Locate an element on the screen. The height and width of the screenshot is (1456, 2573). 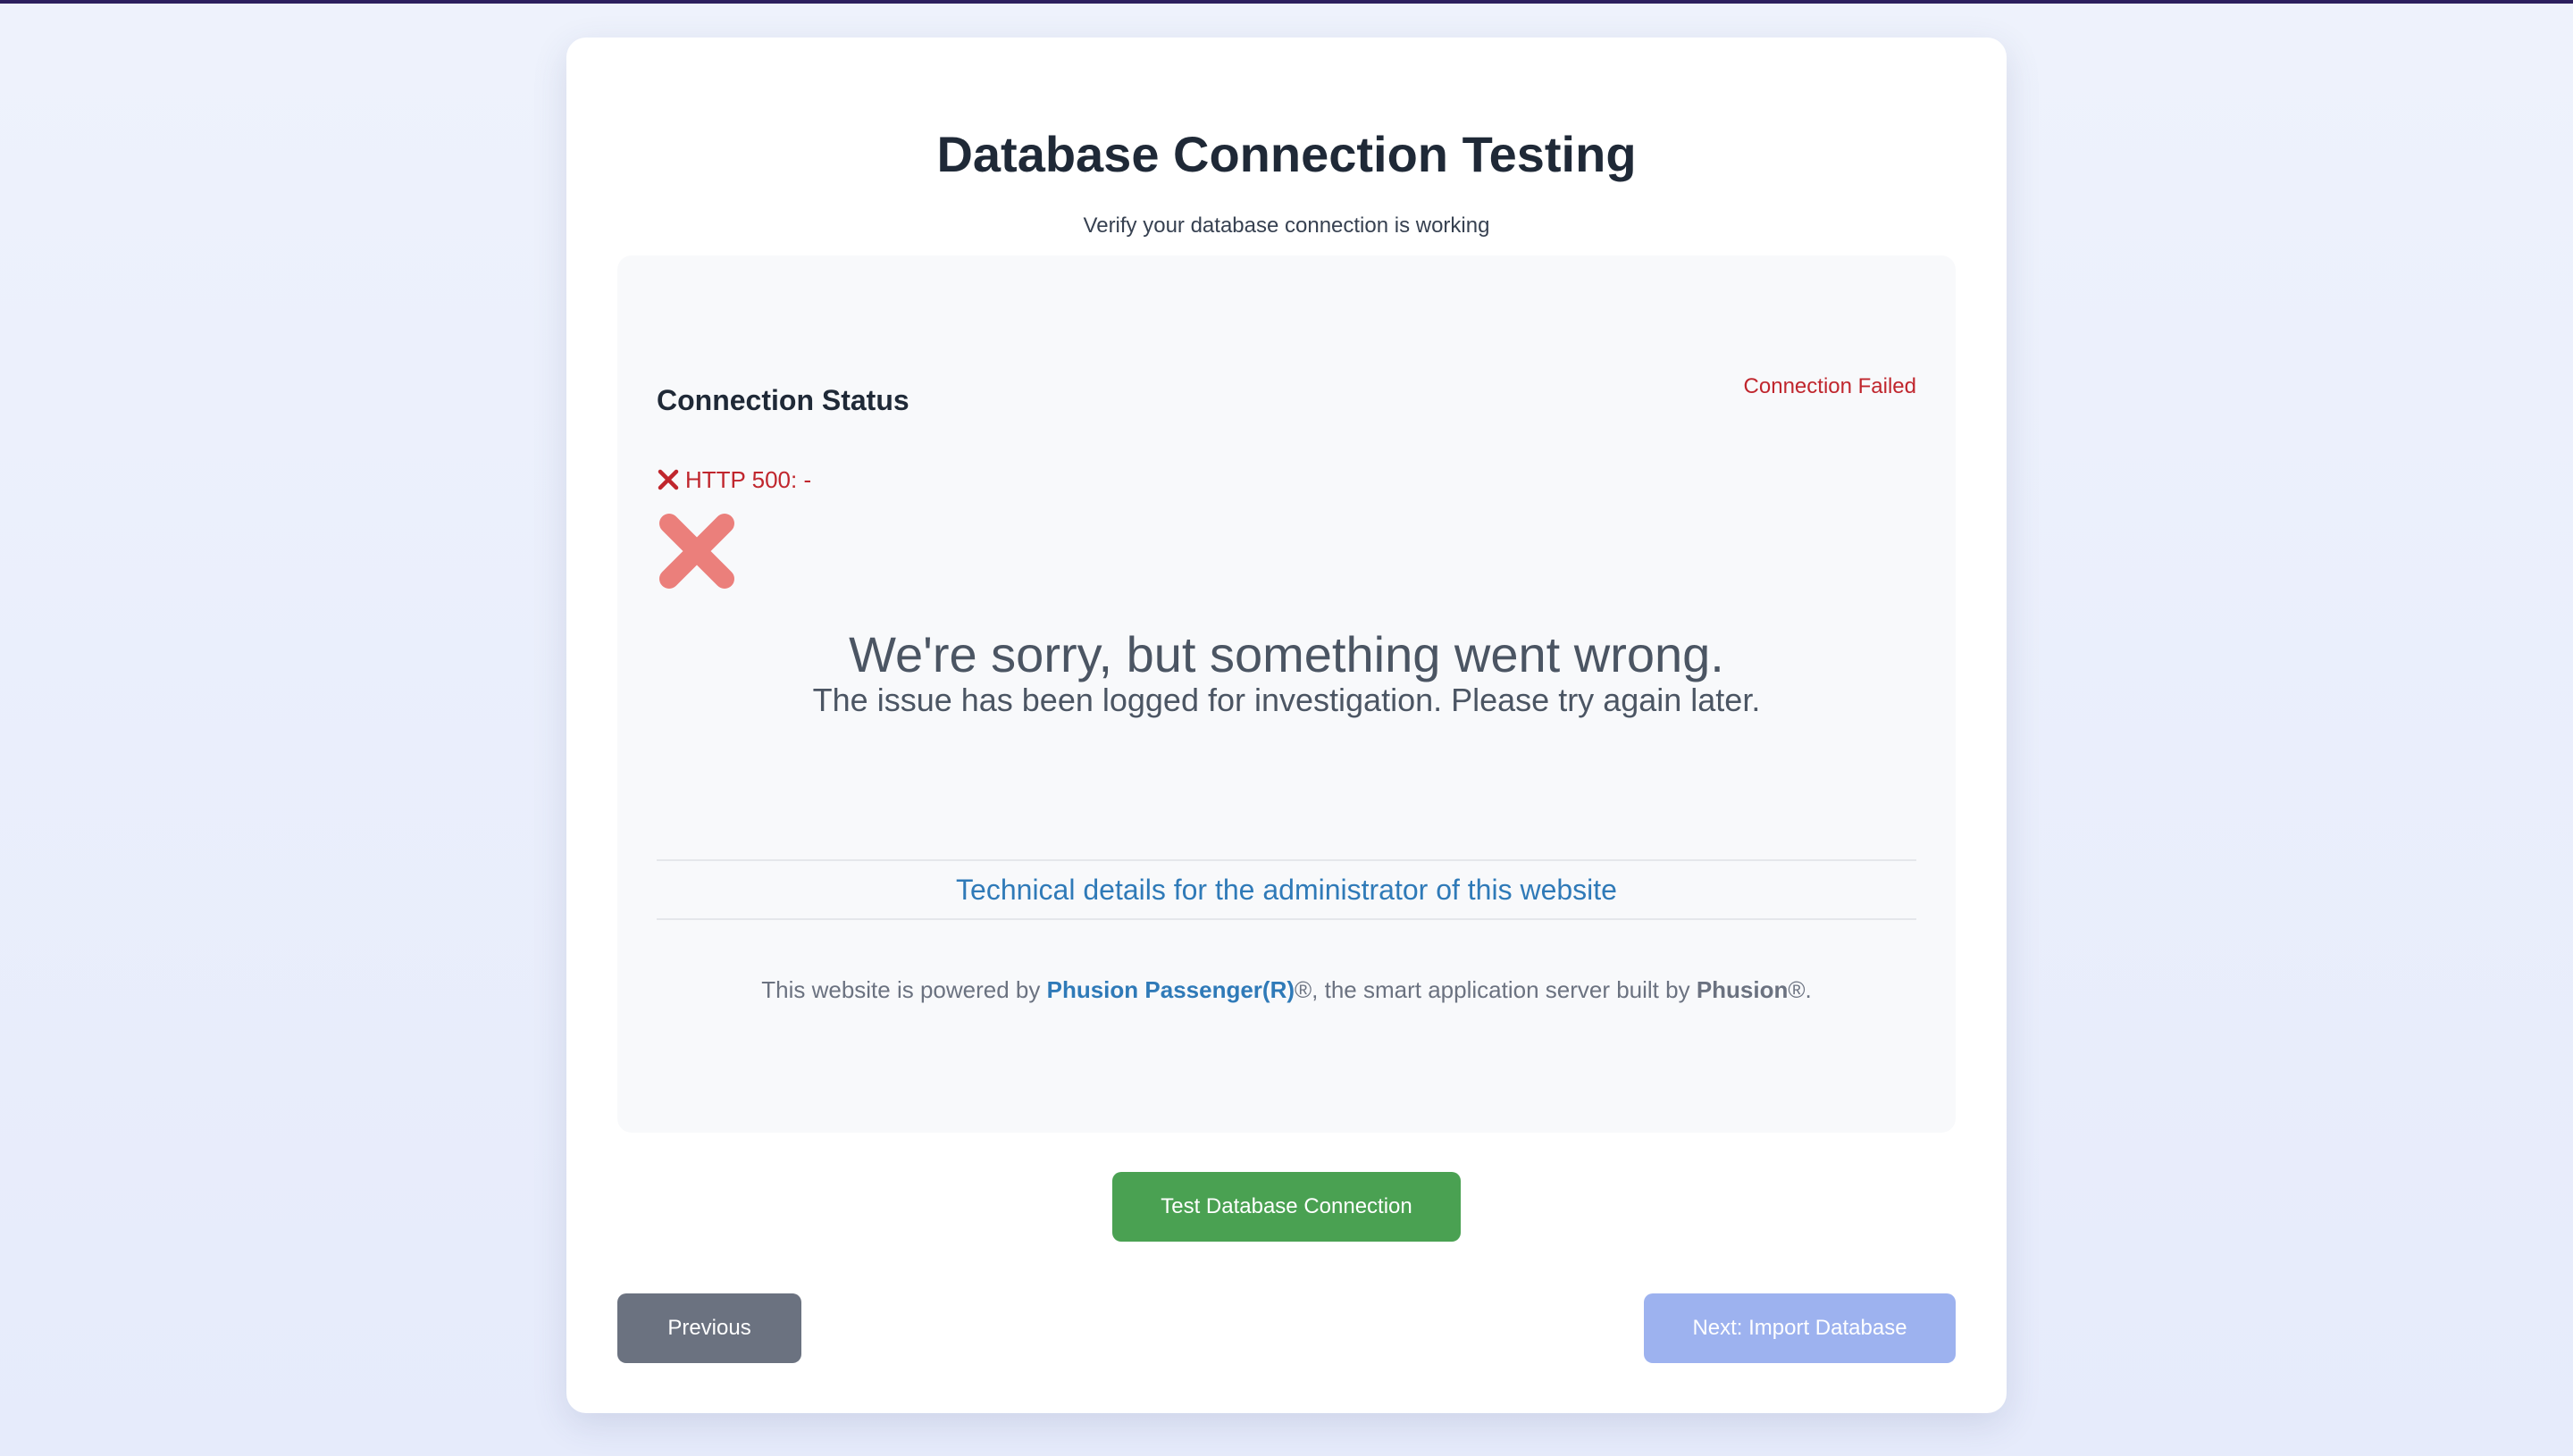
page-title: Database Connection Testing is located at coordinates (1286, 154).